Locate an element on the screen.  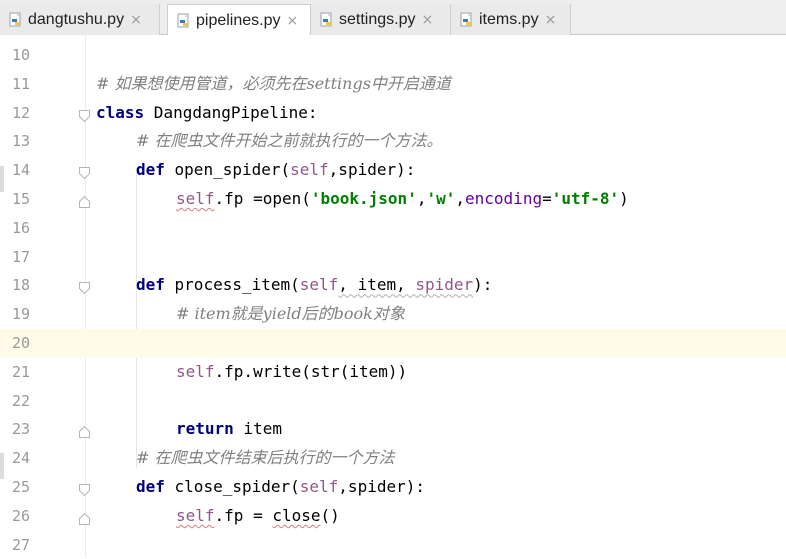
function-name: open_spider( is located at coordinates (227, 170).